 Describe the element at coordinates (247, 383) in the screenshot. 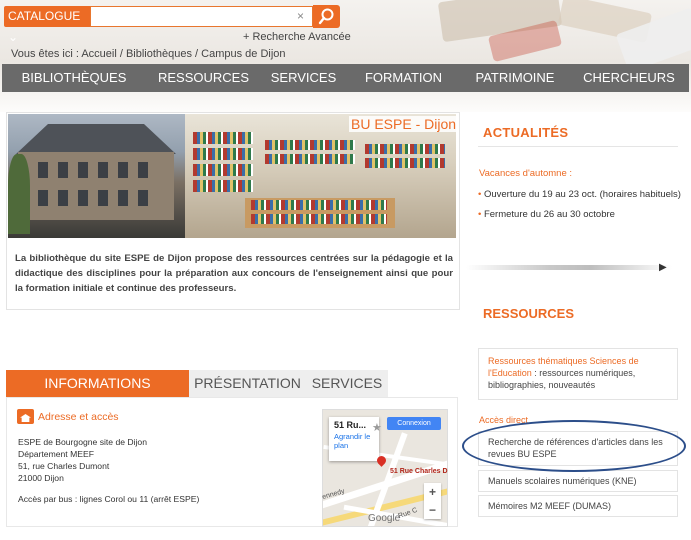

I see `tab-presentation: PRÉSENTATION` at that location.